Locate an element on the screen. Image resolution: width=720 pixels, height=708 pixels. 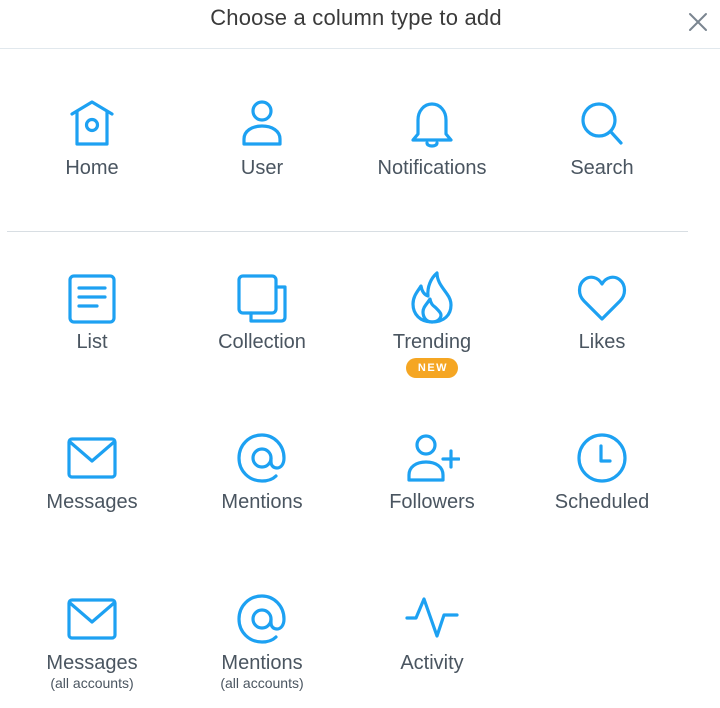
column-type-search: Search is located at coordinates (602, 138).